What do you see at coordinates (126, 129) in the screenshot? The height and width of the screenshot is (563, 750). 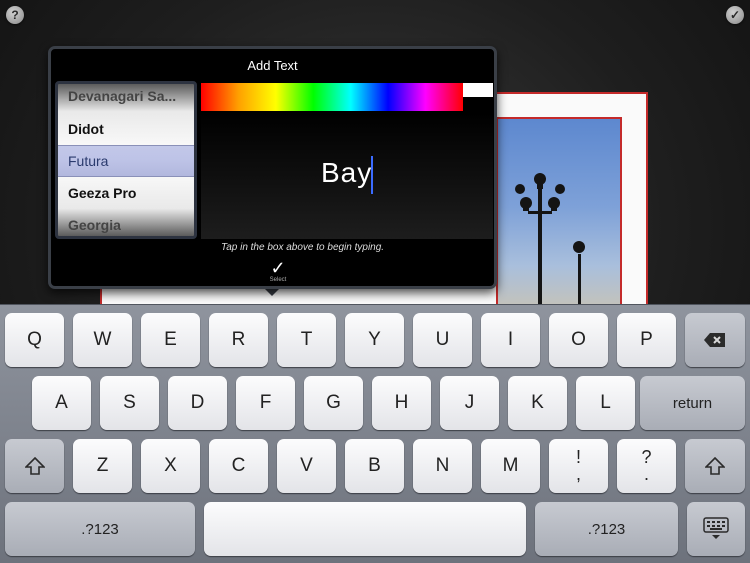 I see `font-option: Didot` at bounding box center [126, 129].